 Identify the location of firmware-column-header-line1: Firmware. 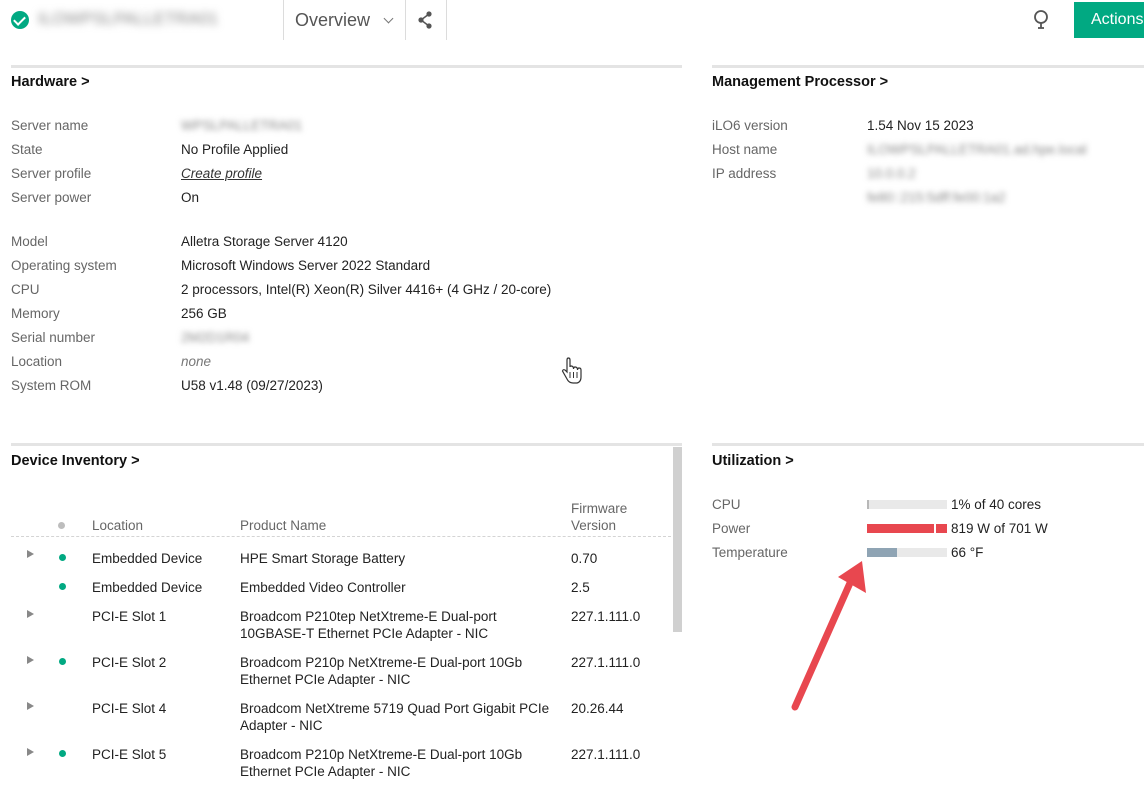
(599, 508).